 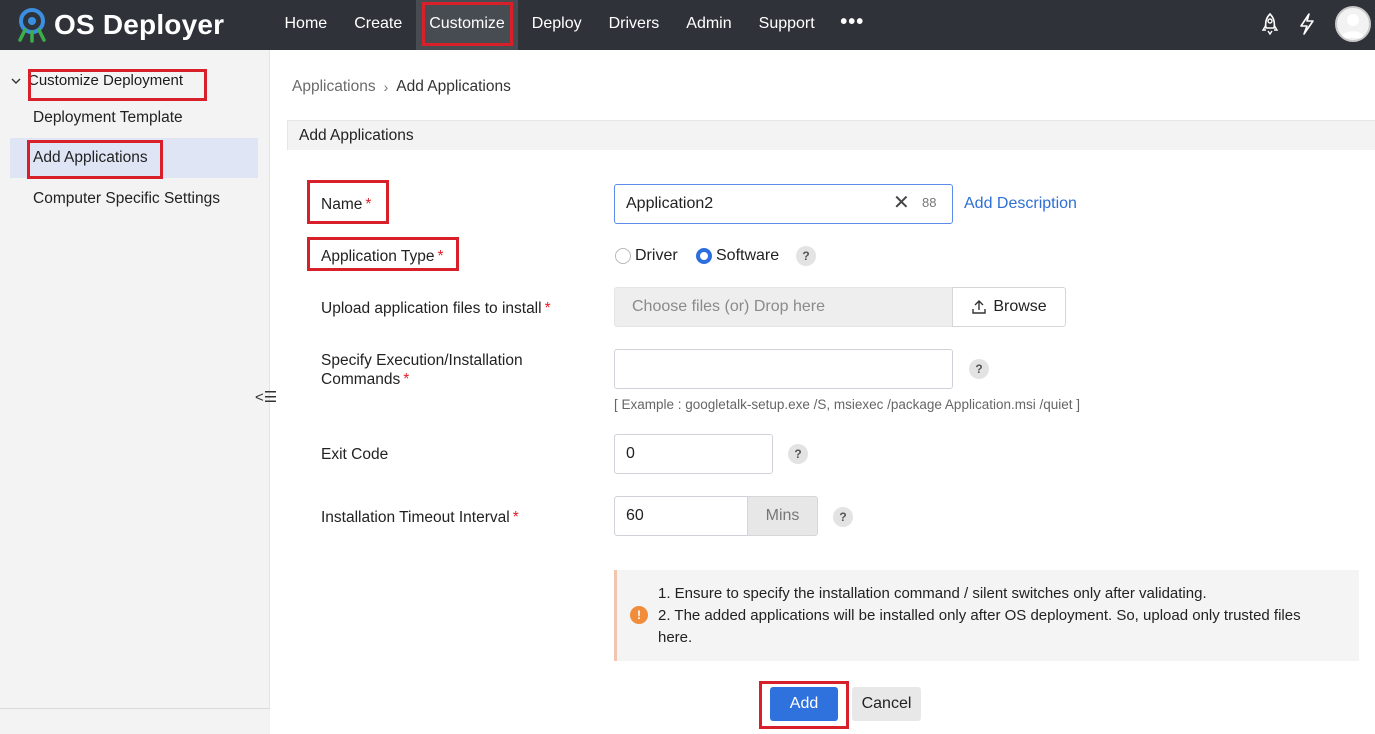 I want to click on timeout-input: 60, so click(x=681, y=516).